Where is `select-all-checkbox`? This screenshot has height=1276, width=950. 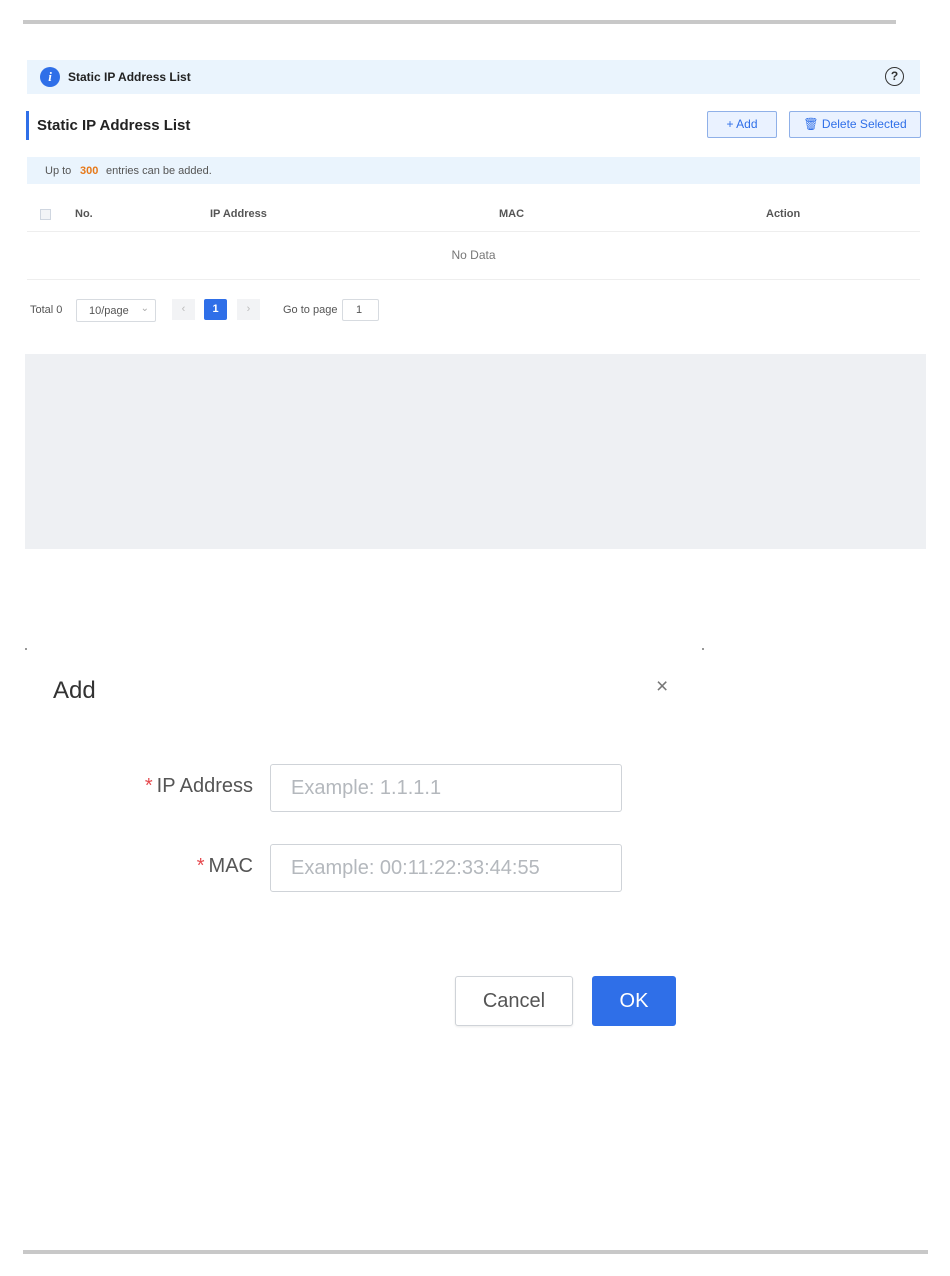 select-all-checkbox is located at coordinates (45, 214).